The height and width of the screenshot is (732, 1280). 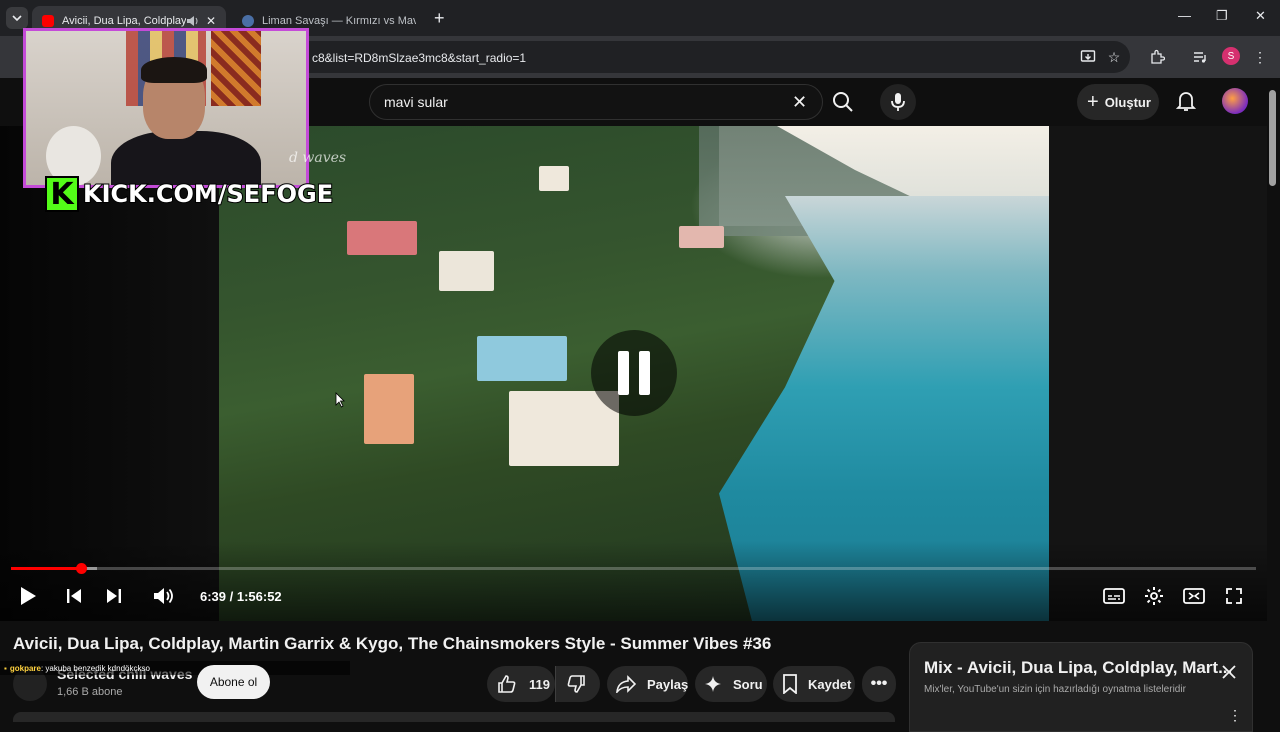 I want to click on chevron-down-icon, so click(x=17, y=18).